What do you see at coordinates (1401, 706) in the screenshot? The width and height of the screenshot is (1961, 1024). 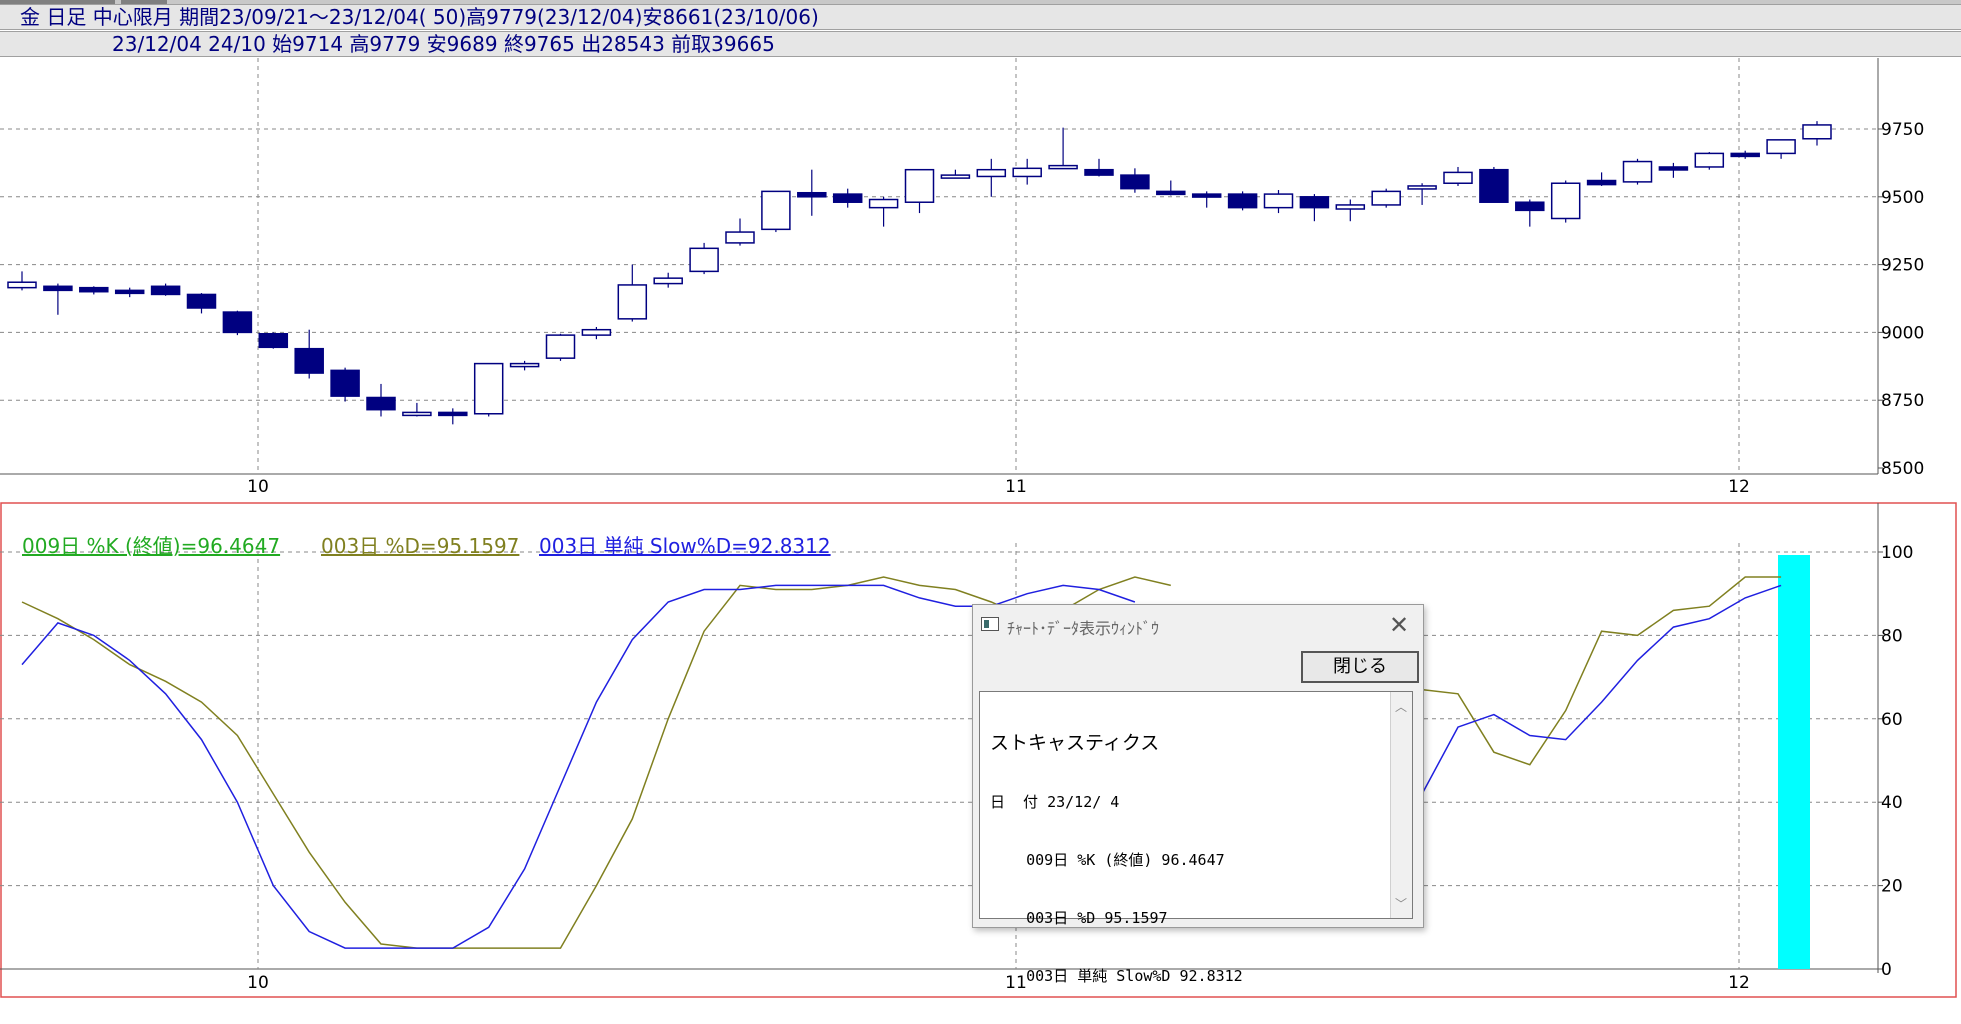 I see `scroll-up-icon: ︿` at bounding box center [1401, 706].